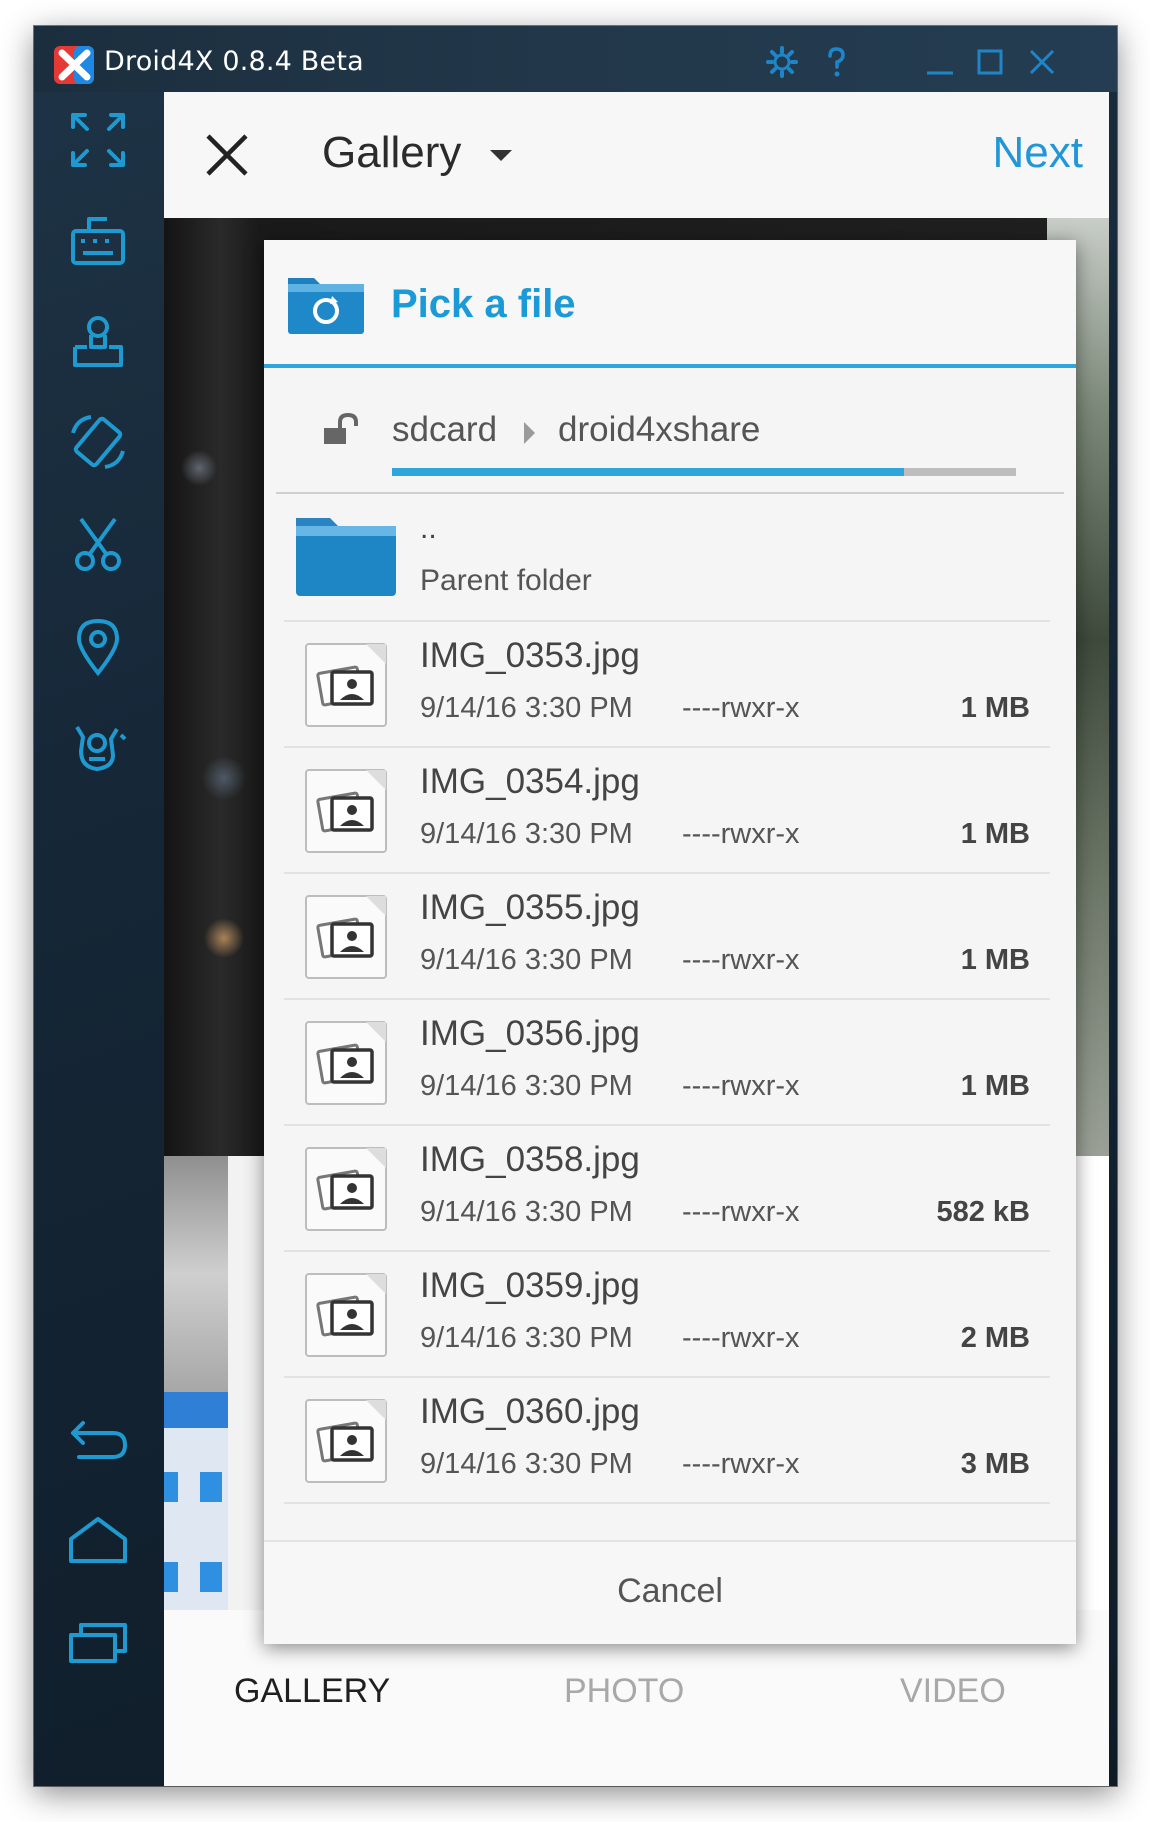  I want to click on window-title: Droid4X 0.8.4 Beta, so click(234, 61).